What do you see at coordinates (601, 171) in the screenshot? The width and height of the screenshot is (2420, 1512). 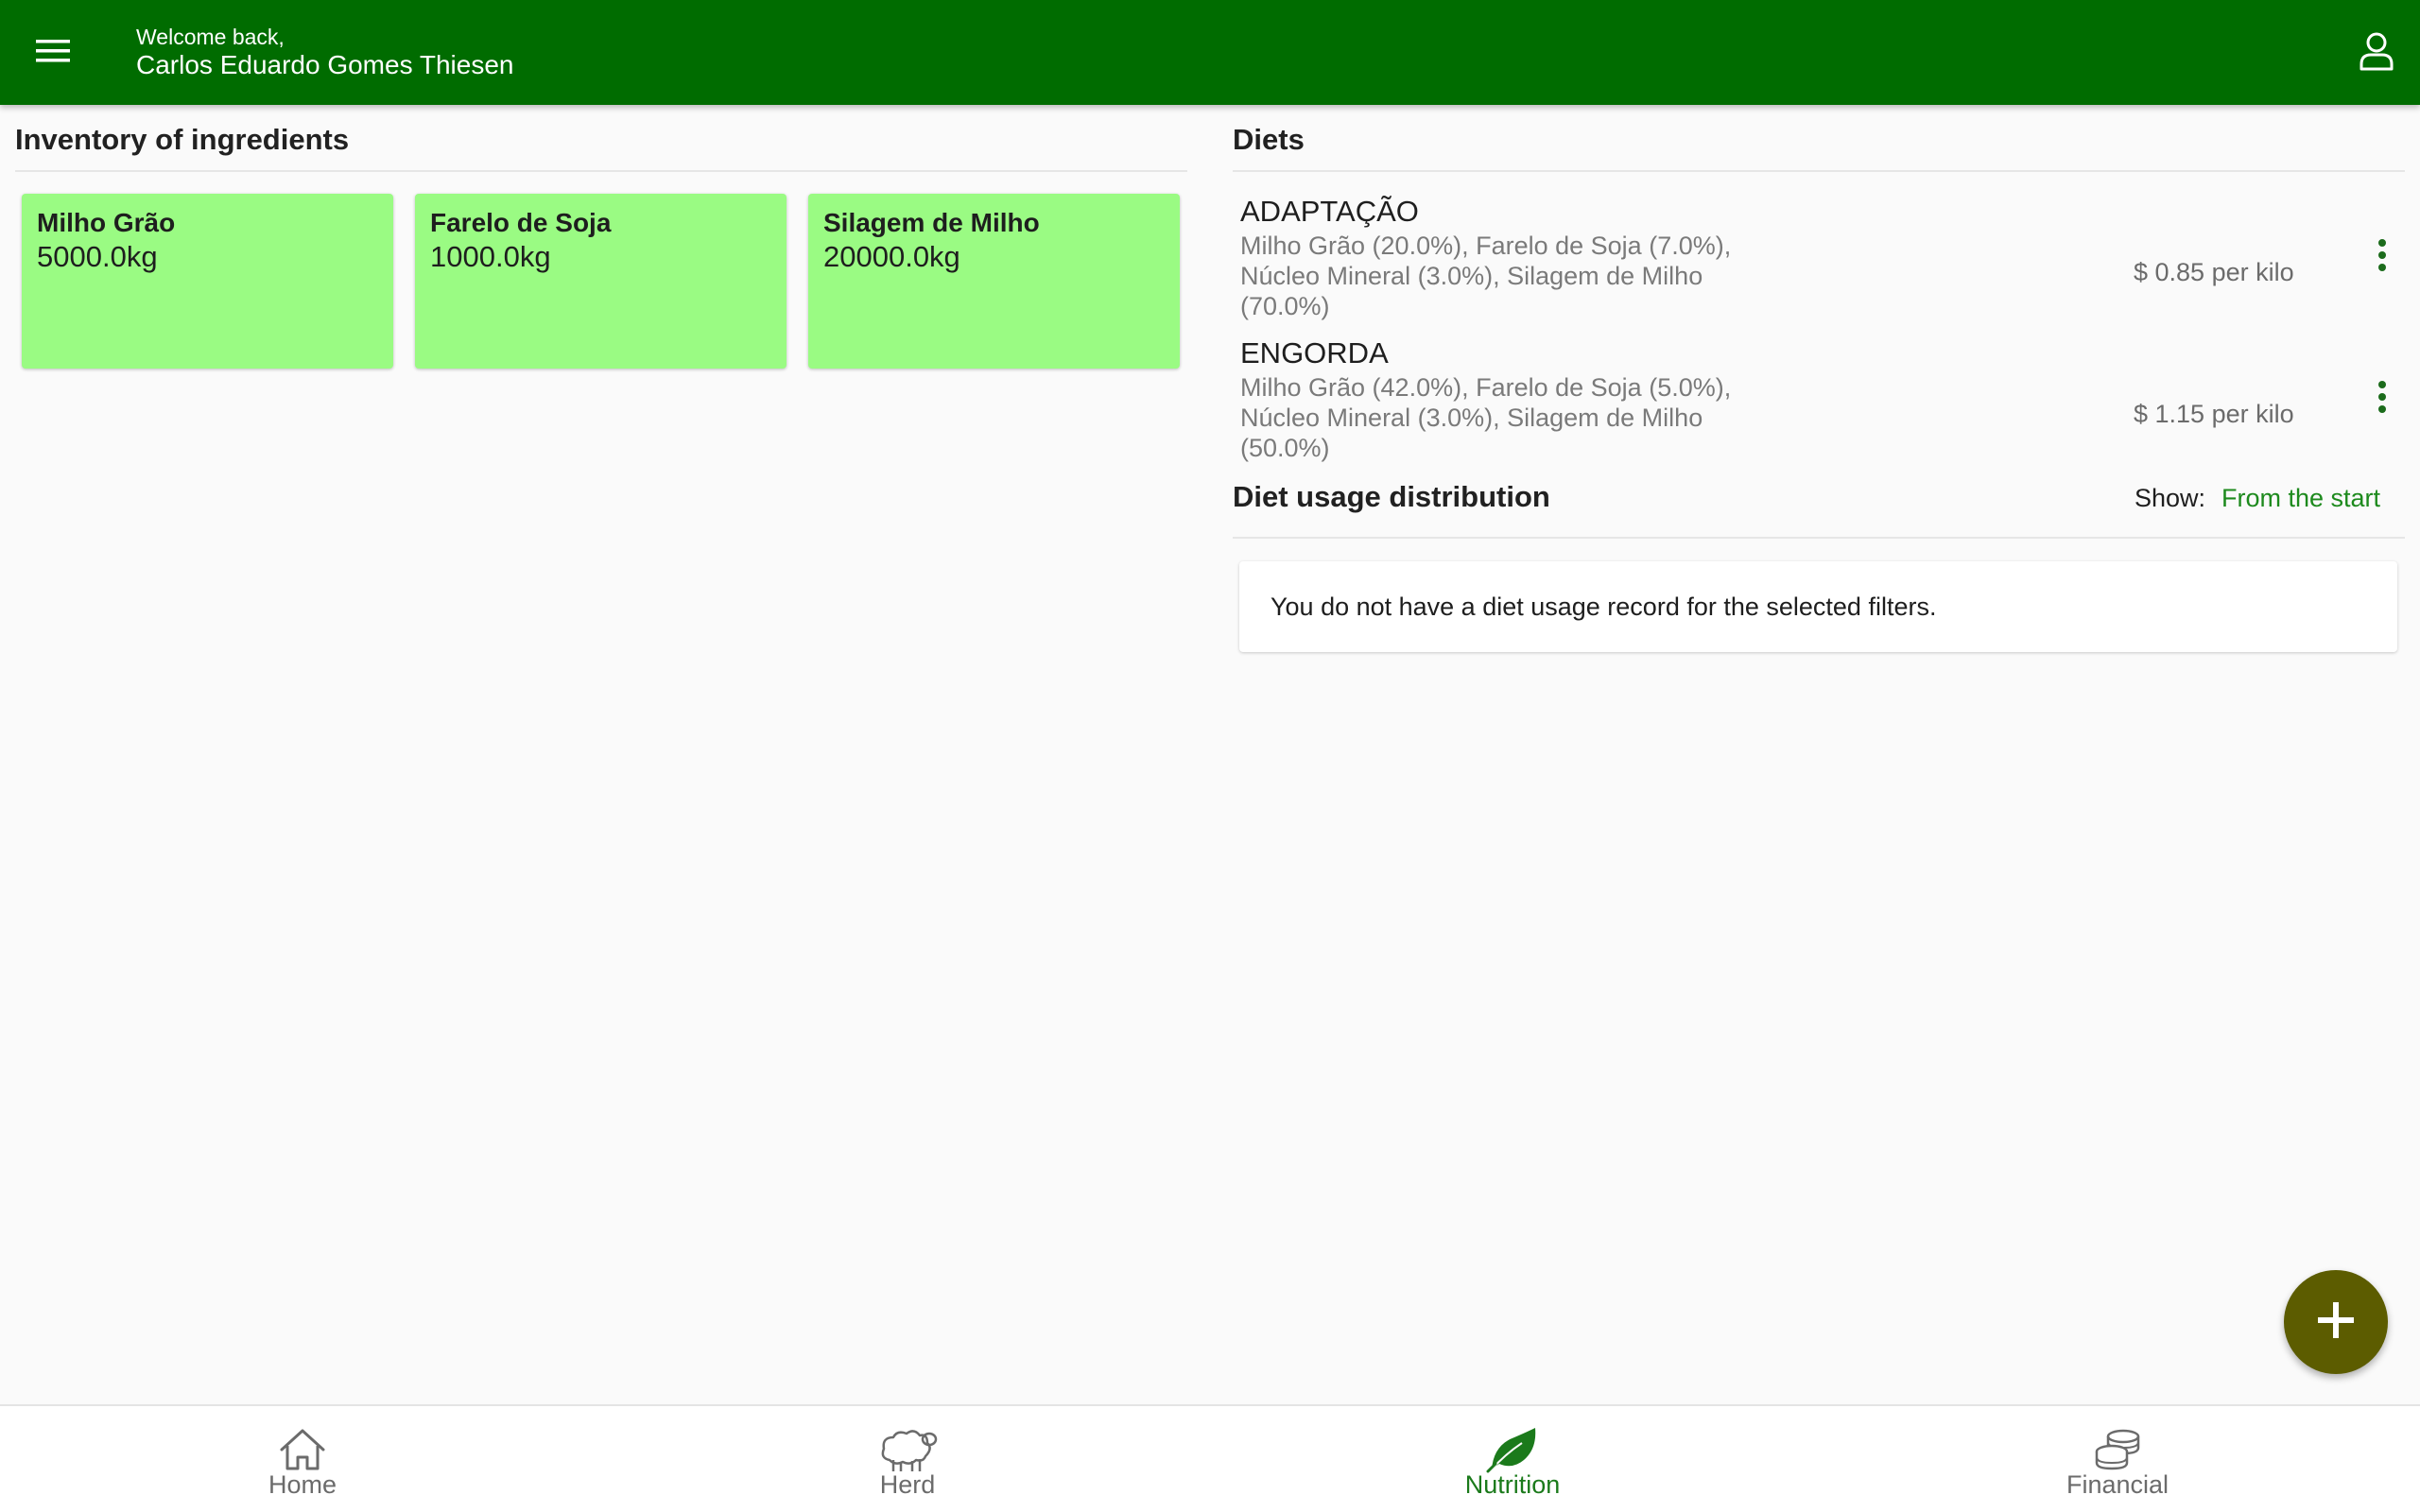 I see `inventory-divider` at bounding box center [601, 171].